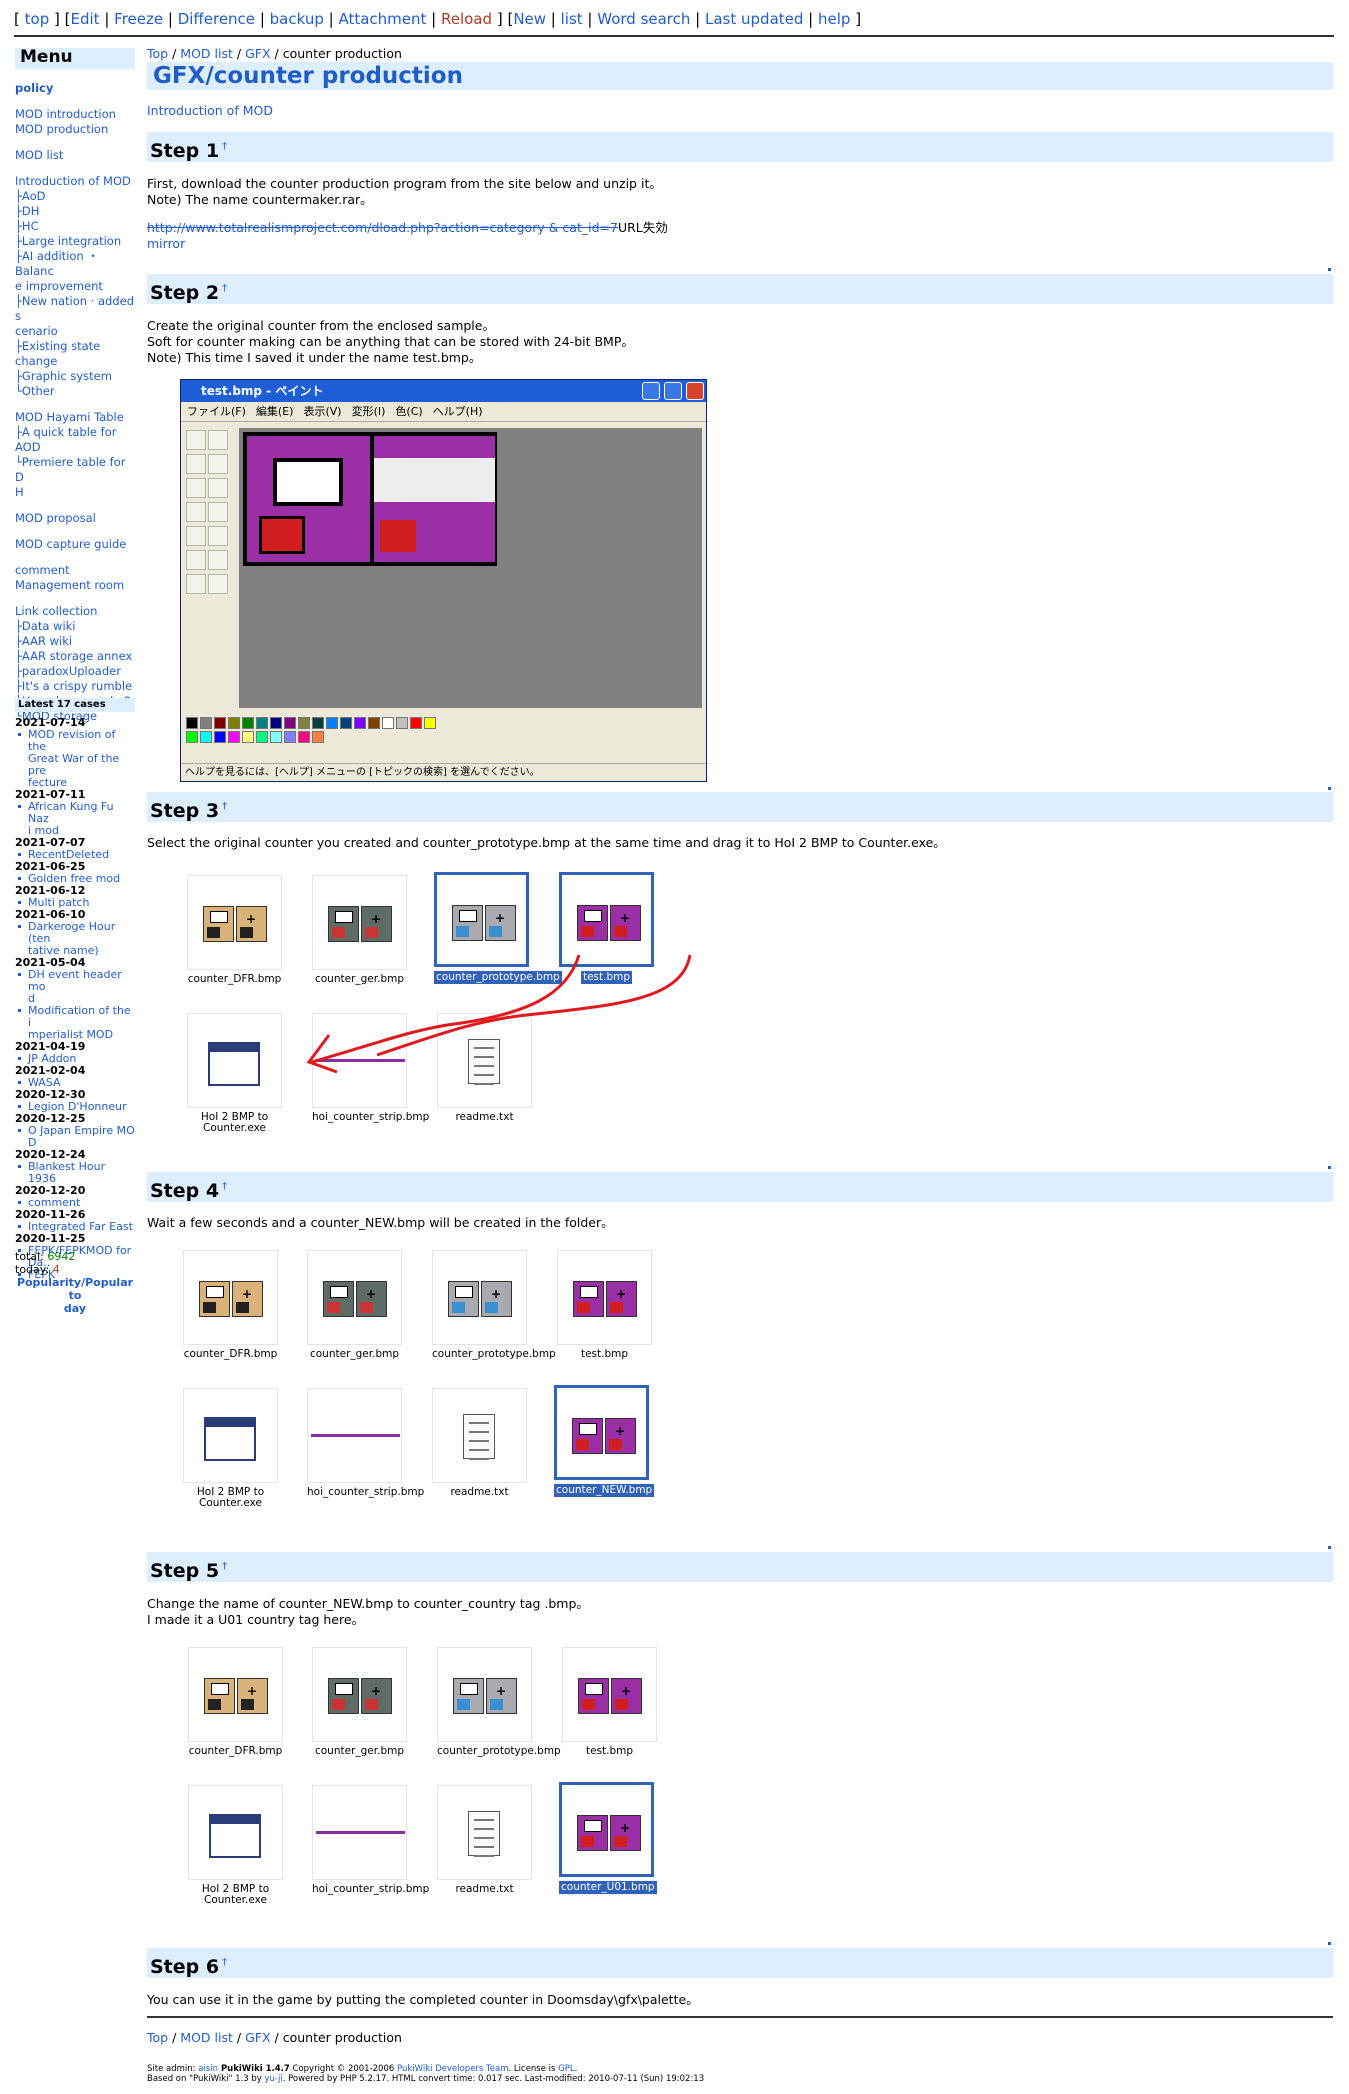 The width and height of the screenshot is (1349, 2094). I want to click on popular-link: Popularity/Popular to, so click(75, 1289).